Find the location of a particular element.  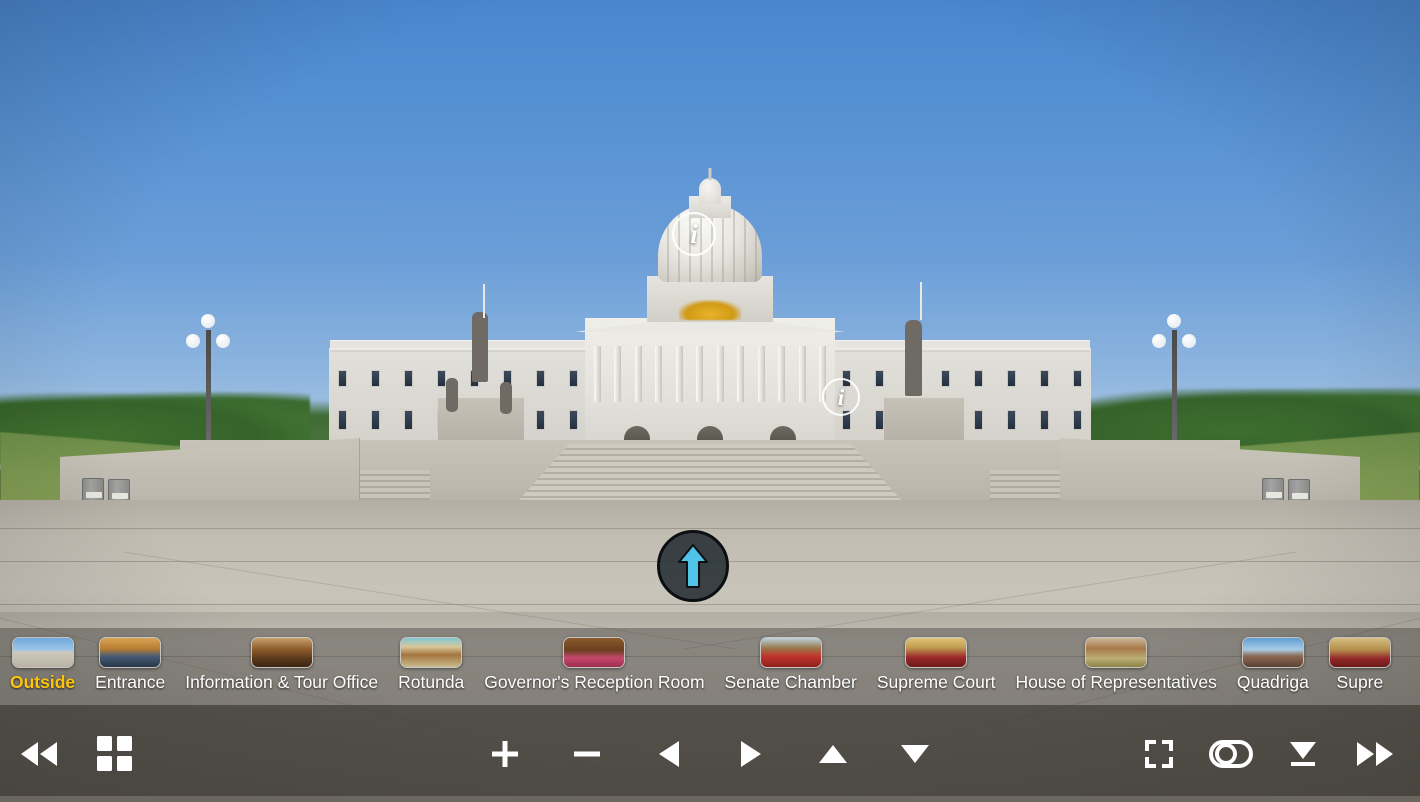

thumbnail-label: Senate Chamber is located at coordinates (790, 682).